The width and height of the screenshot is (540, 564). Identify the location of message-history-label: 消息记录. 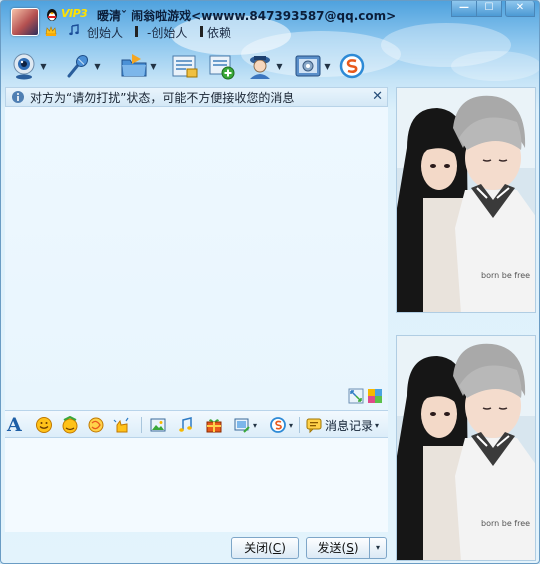
(349, 425).